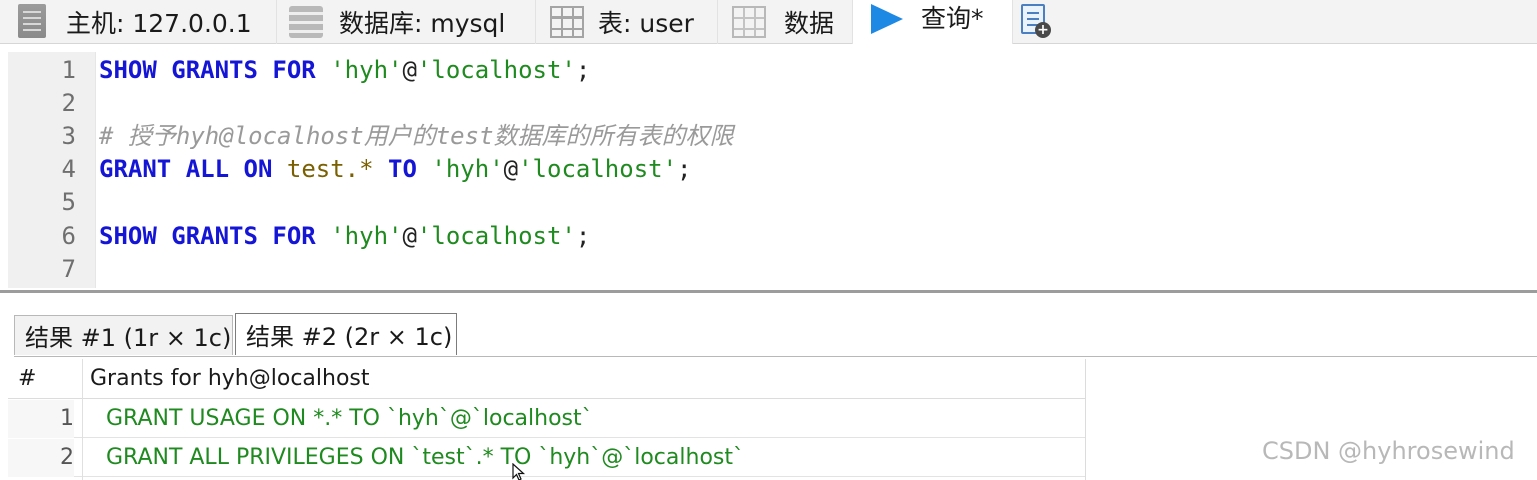  I want to click on watermark: CSDN @hyhrosewind, so click(1388, 451).